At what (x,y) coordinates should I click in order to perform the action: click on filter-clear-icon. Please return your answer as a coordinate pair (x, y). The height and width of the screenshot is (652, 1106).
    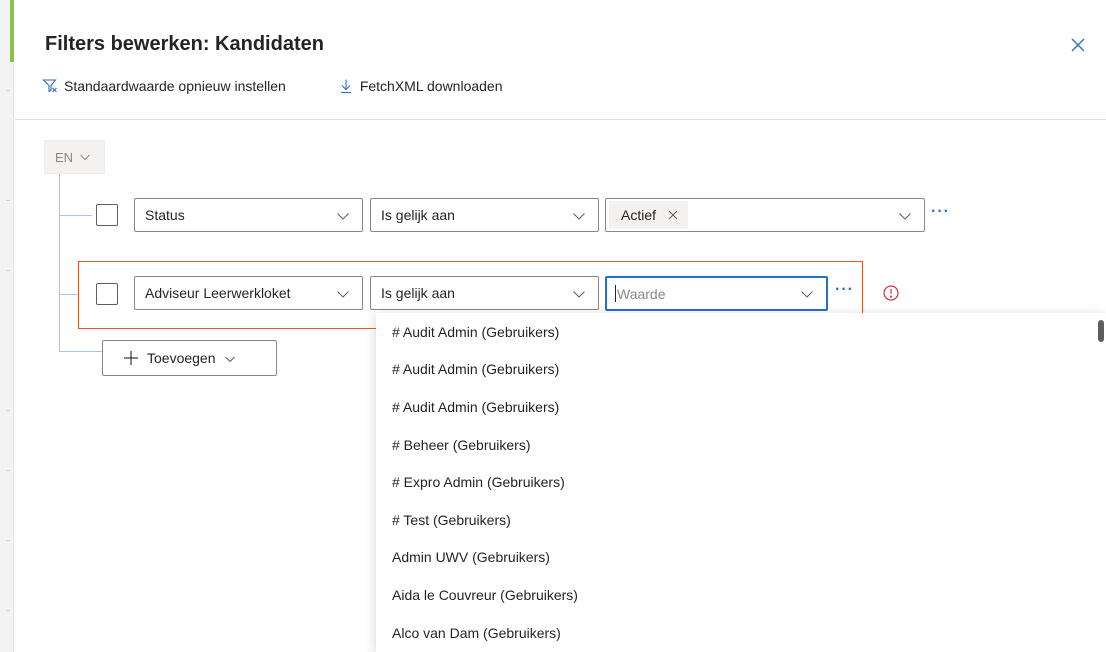
    Looking at the image, I should click on (49, 86).